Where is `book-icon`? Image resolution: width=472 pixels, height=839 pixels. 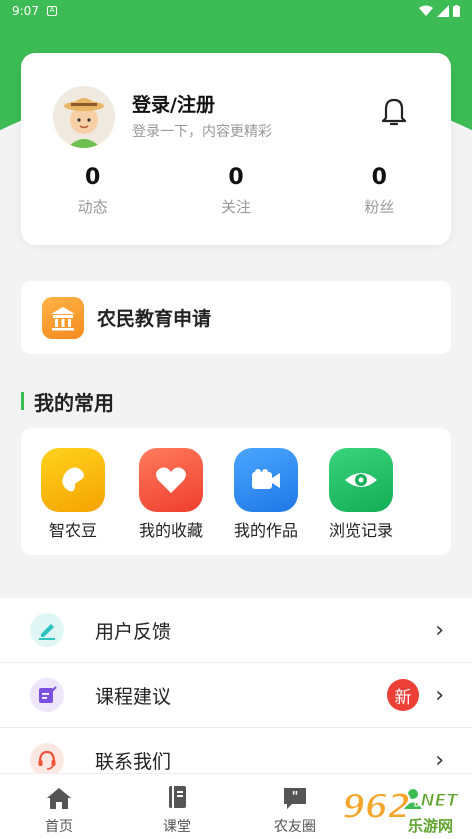
book-icon is located at coordinates (177, 798).